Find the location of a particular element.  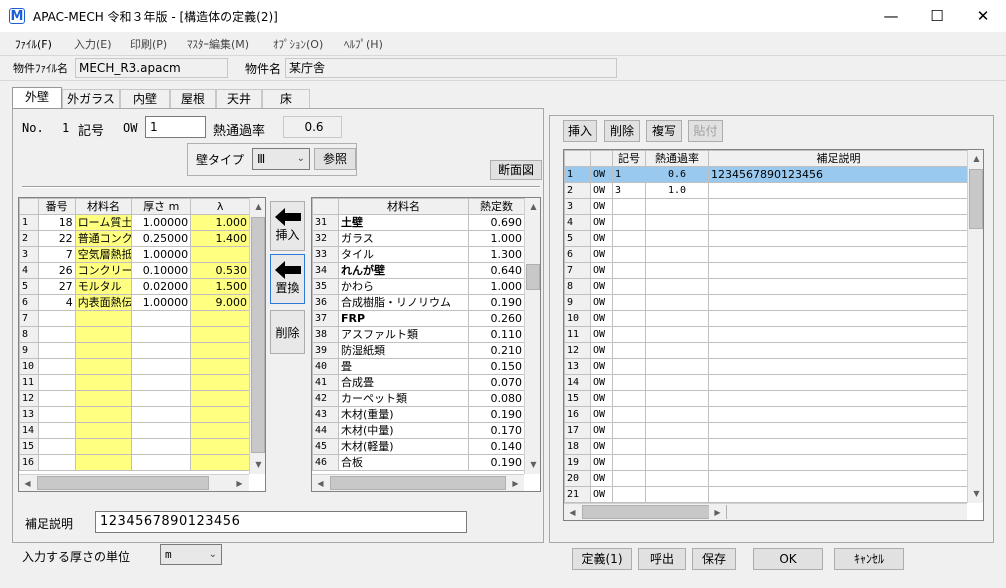

close-button: ✕ is located at coordinates (983, 16).